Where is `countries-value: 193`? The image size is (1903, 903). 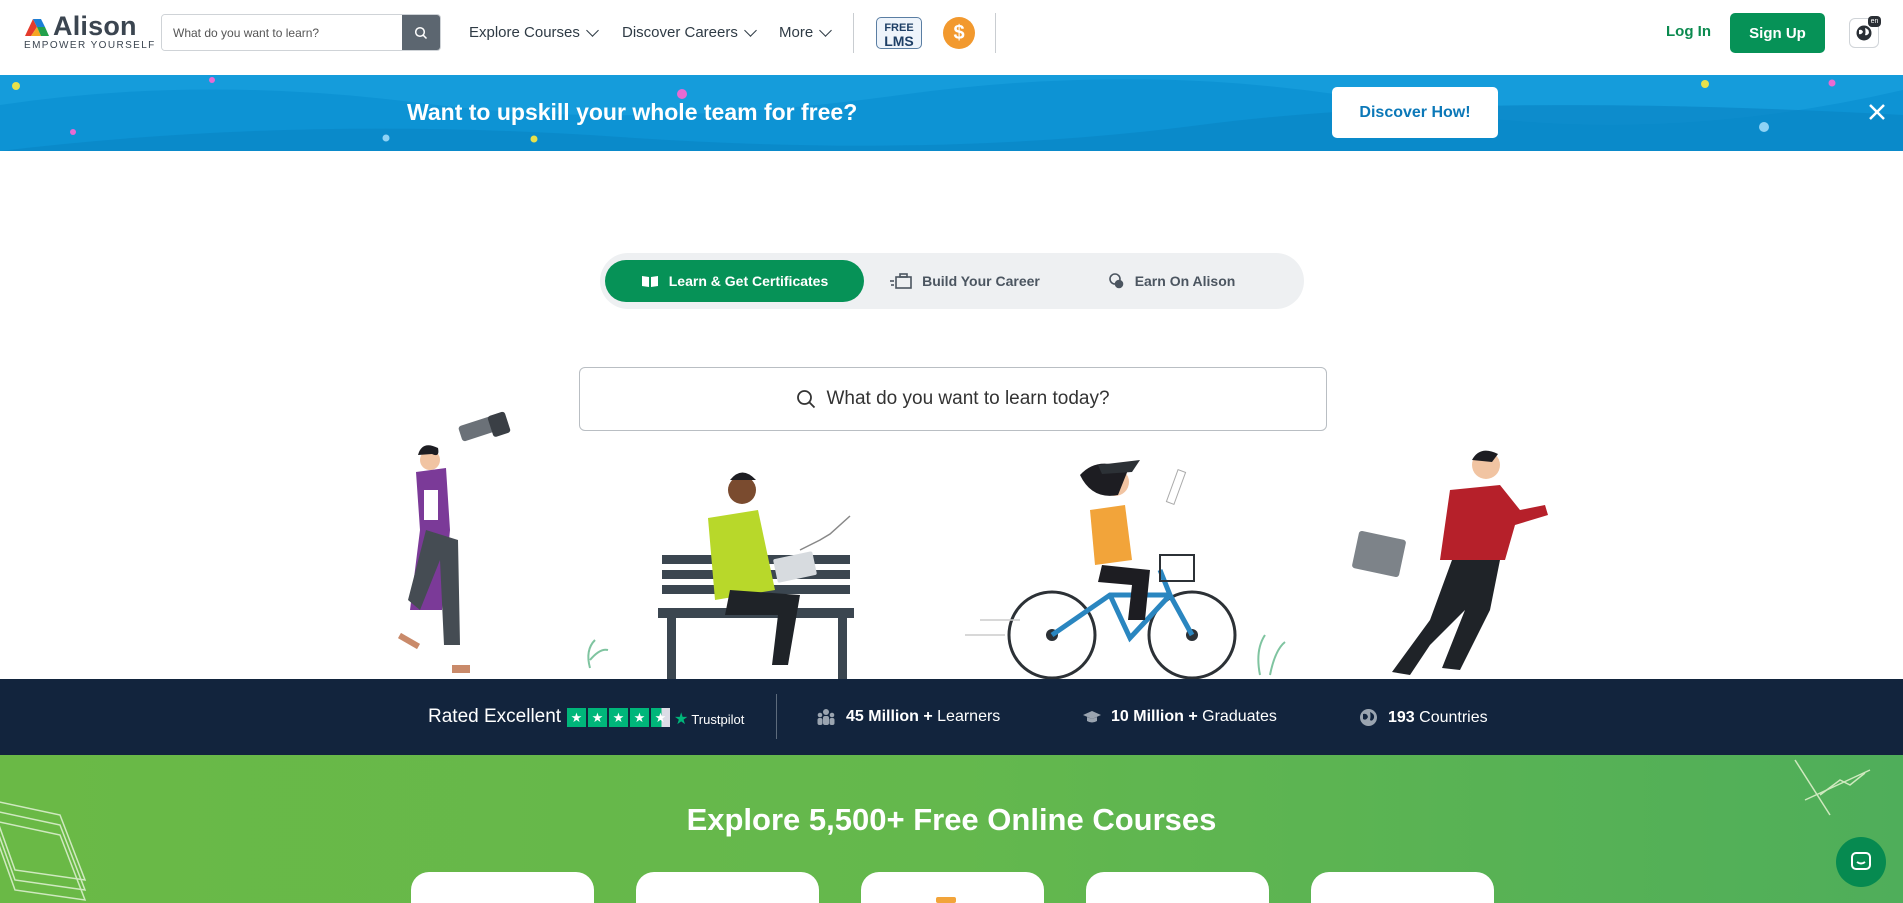 countries-value: 193 is located at coordinates (1401, 717).